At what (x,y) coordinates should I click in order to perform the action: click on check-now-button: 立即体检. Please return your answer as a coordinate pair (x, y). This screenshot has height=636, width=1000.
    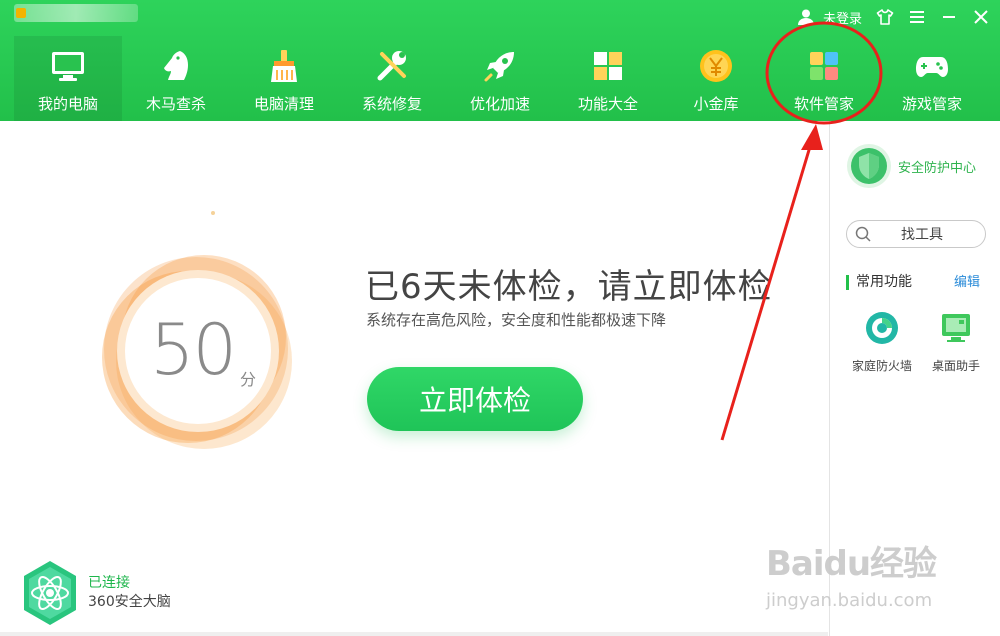
    Looking at the image, I should click on (475, 399).